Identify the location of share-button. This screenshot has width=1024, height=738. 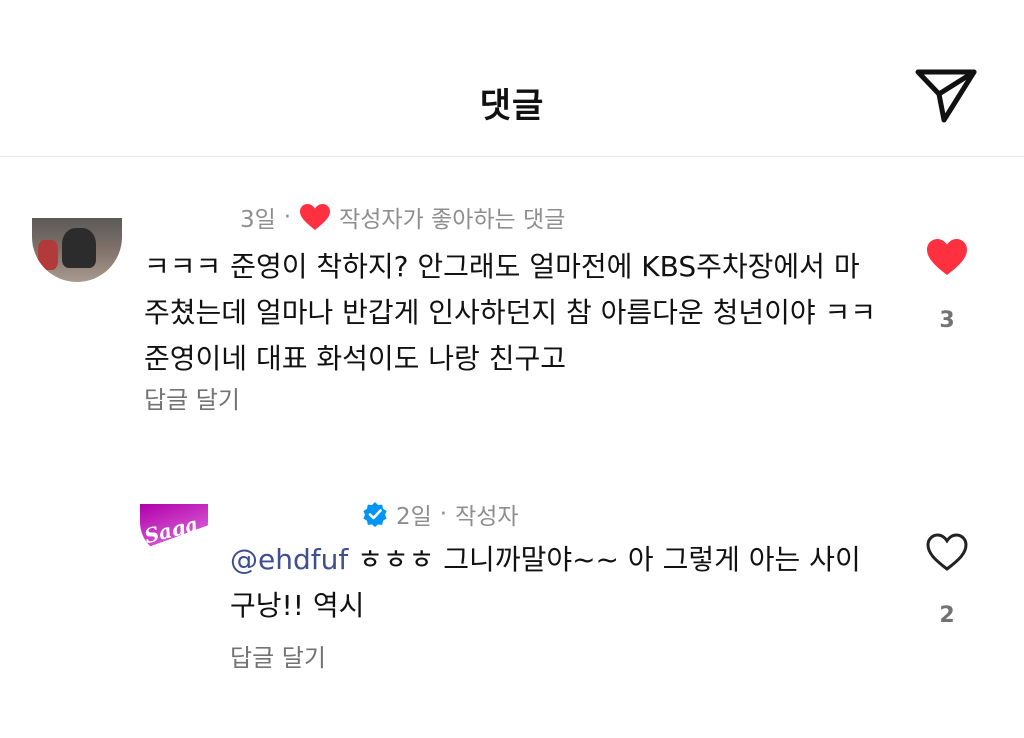
(946, 96).